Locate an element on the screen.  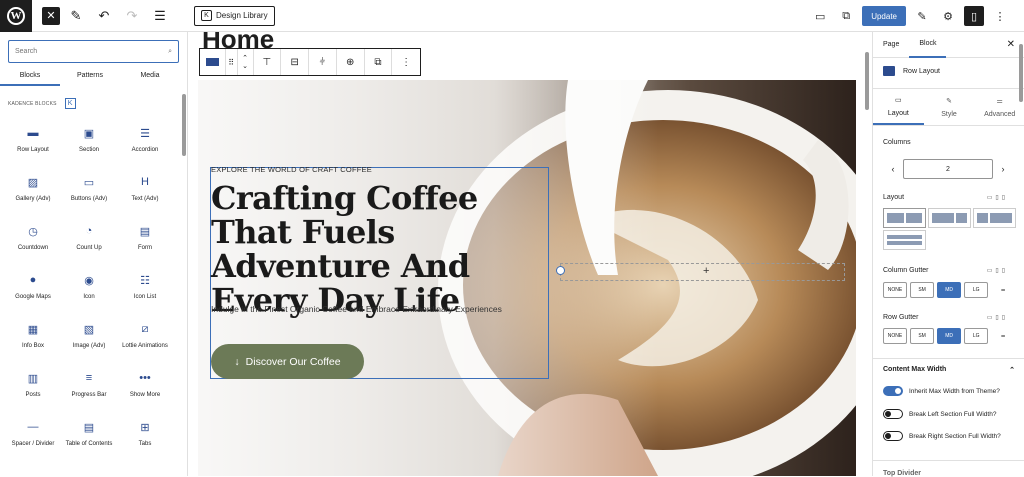
undo-icon: ↶ is located at coordinates (104, 16).